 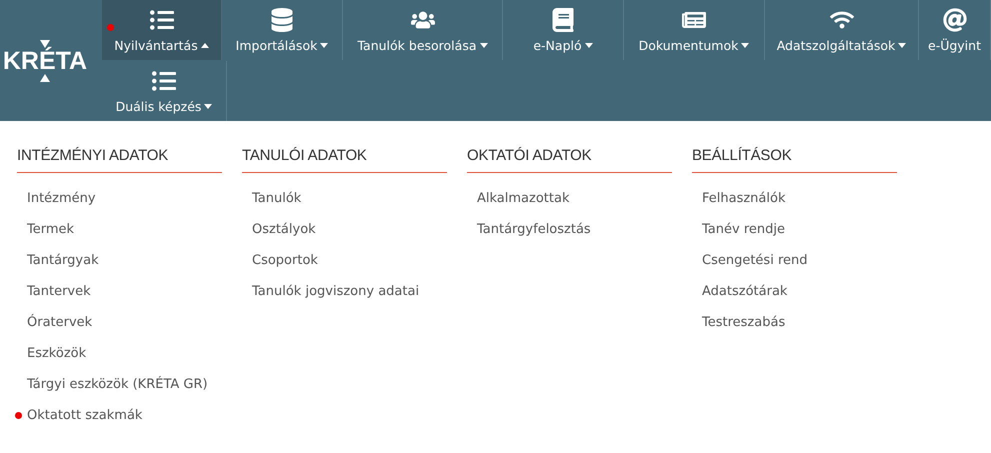 What do you see at coordinates (119, 415) in the screenshot?
I see `menu-link: Oktatott szakmák` at bounding box center [119, 415].